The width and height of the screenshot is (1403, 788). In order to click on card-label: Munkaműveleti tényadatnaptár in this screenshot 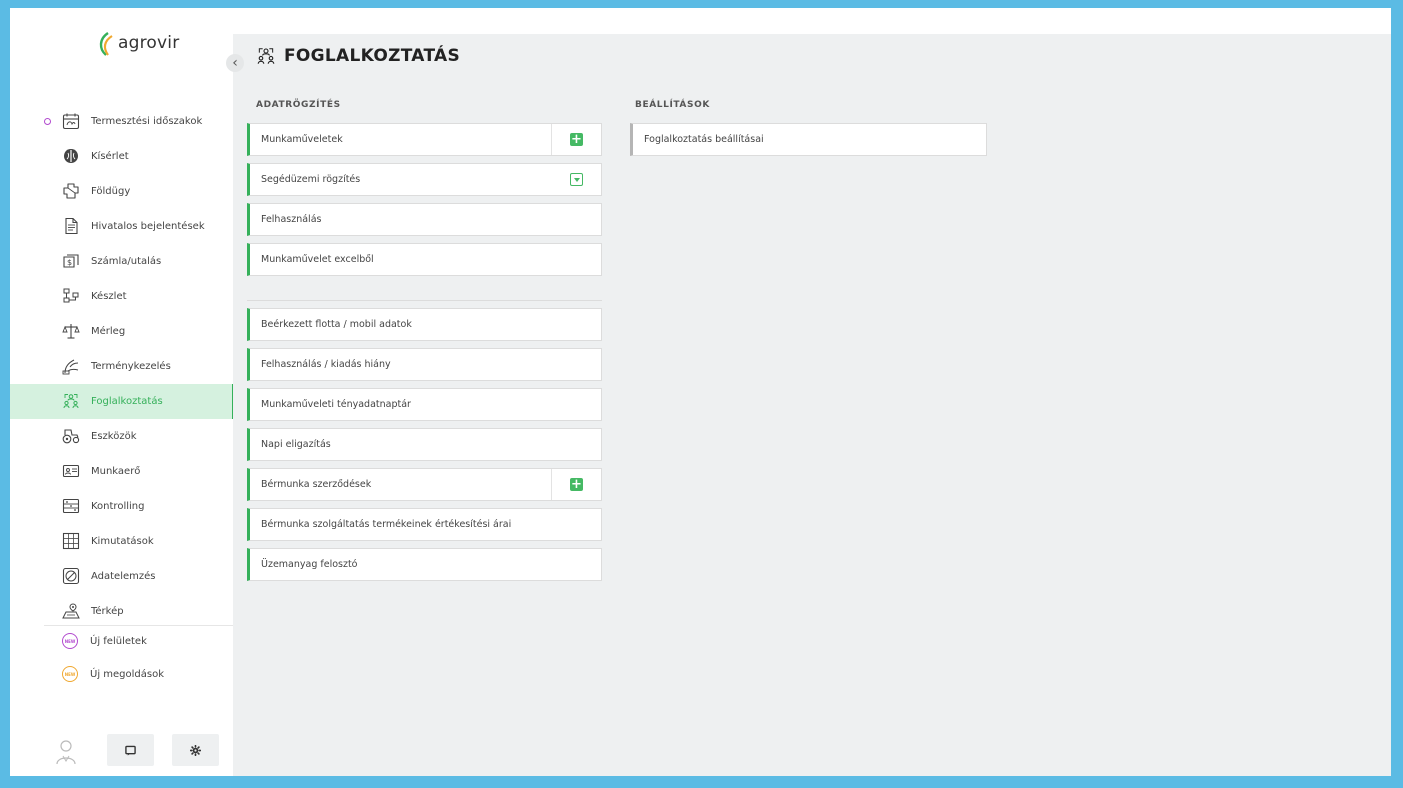, I will do `click(336, 404)`.